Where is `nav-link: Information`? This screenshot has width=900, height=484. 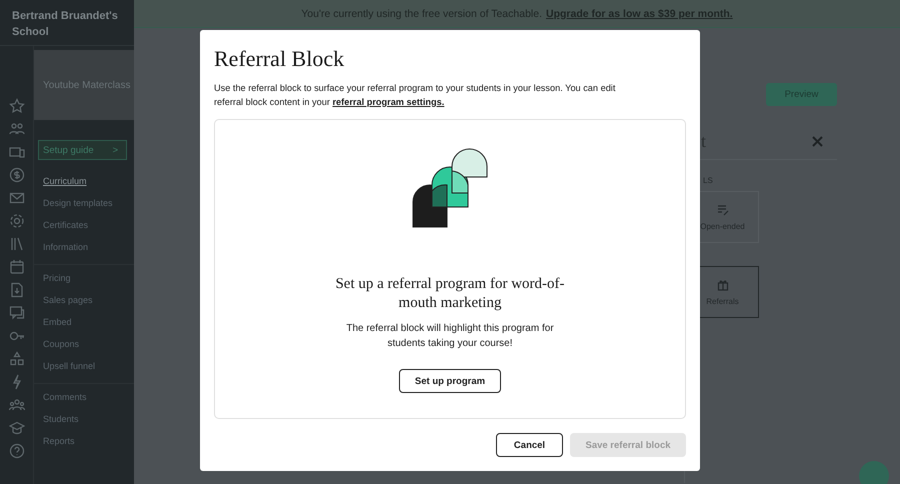
nav-link: Information is located at coordinates (88, 247).